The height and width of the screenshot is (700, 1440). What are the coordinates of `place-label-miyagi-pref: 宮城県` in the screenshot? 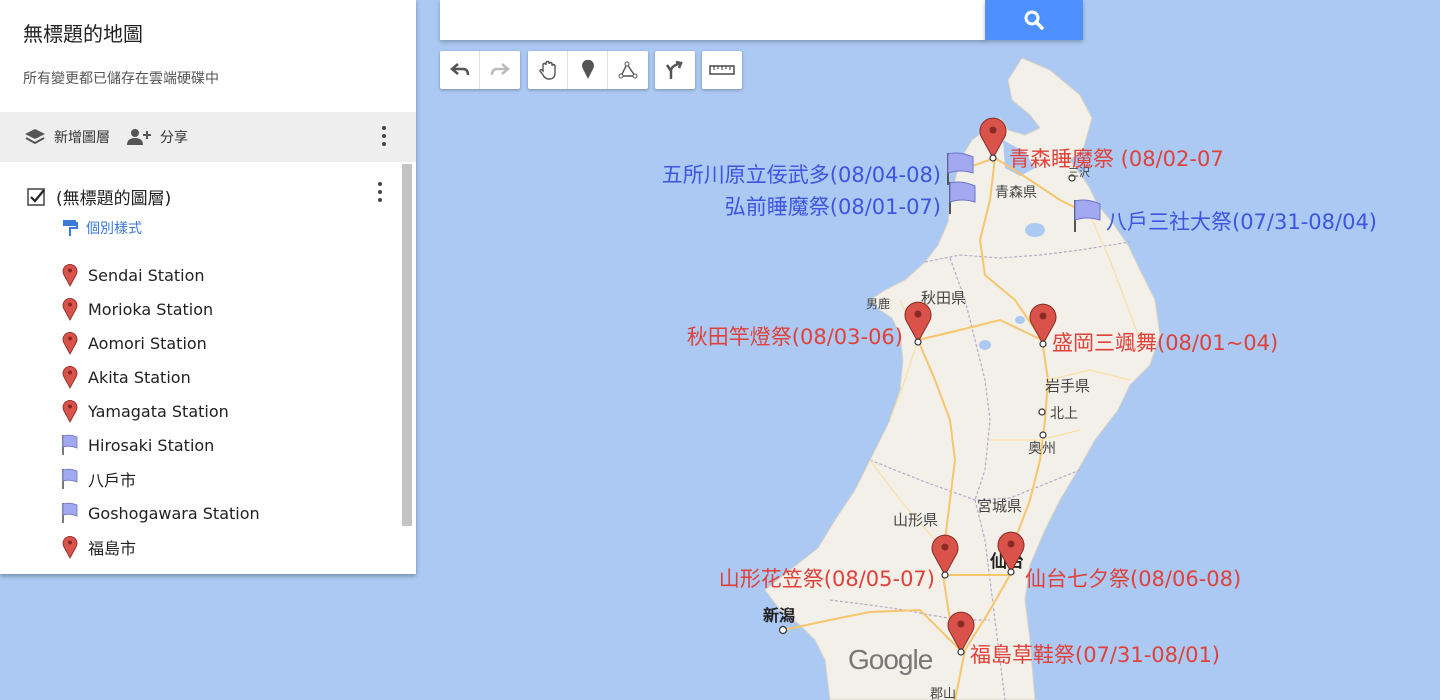 It's located at (999, 506).